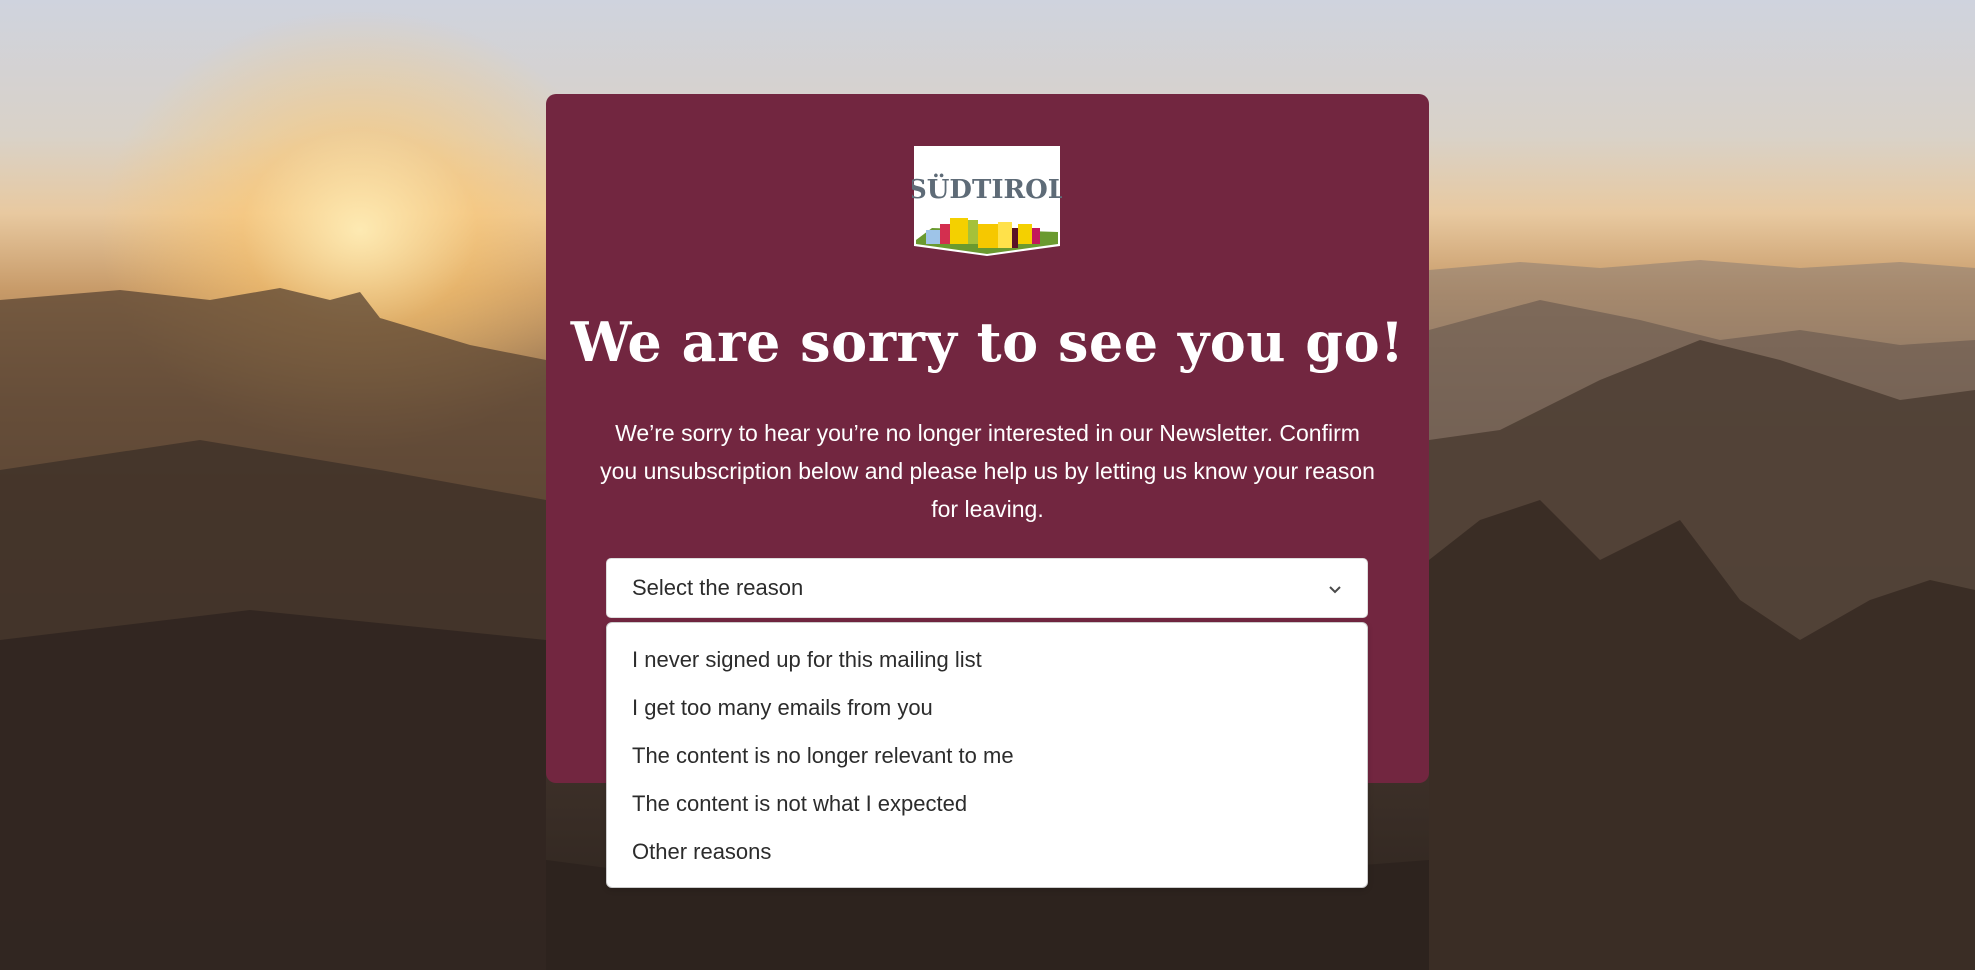 This screenshot has height=970, width=1975. Describe the element at coordinates (823, 756) in the screenshot. I see `reason-option-not-relevant: The content is no longer relevant to me` at that location.